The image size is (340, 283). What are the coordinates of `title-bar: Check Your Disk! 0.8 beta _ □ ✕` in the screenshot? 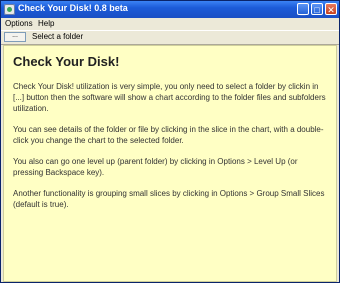 It's located at (170, 9).